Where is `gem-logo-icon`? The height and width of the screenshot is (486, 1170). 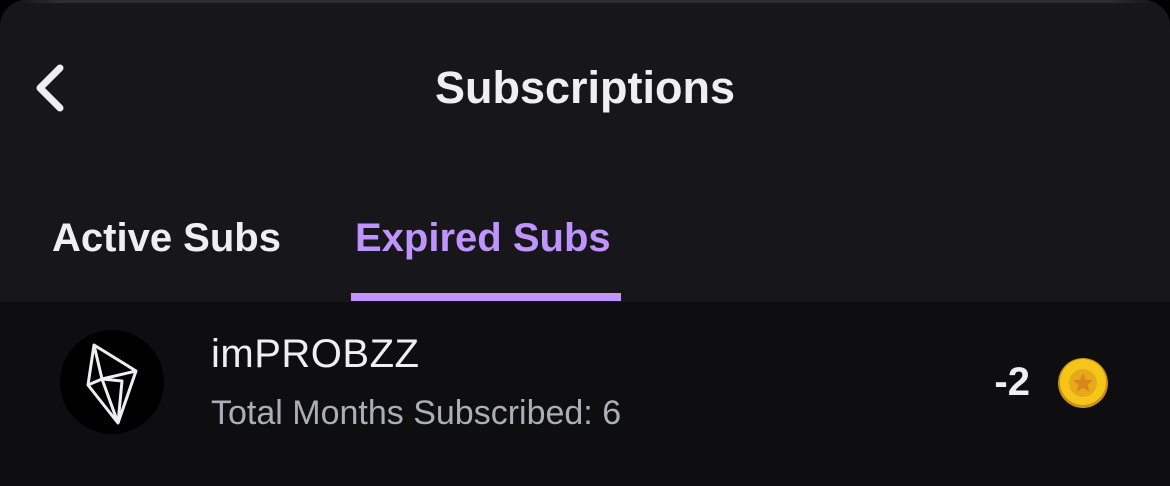 gem-logo-icon is located at coordinates (112, 384).